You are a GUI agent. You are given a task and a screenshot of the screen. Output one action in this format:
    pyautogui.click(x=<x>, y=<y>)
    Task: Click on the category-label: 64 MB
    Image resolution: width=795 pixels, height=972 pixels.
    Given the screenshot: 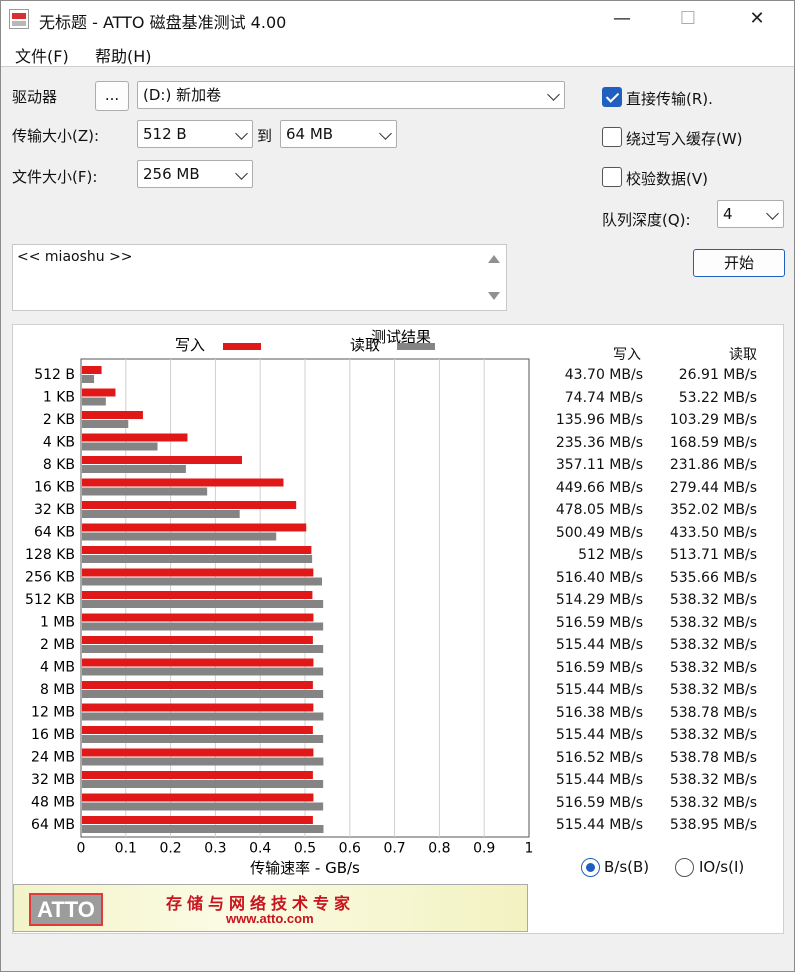 What is the action you would take?
    pyautogui.click(x=53, y=825)
    